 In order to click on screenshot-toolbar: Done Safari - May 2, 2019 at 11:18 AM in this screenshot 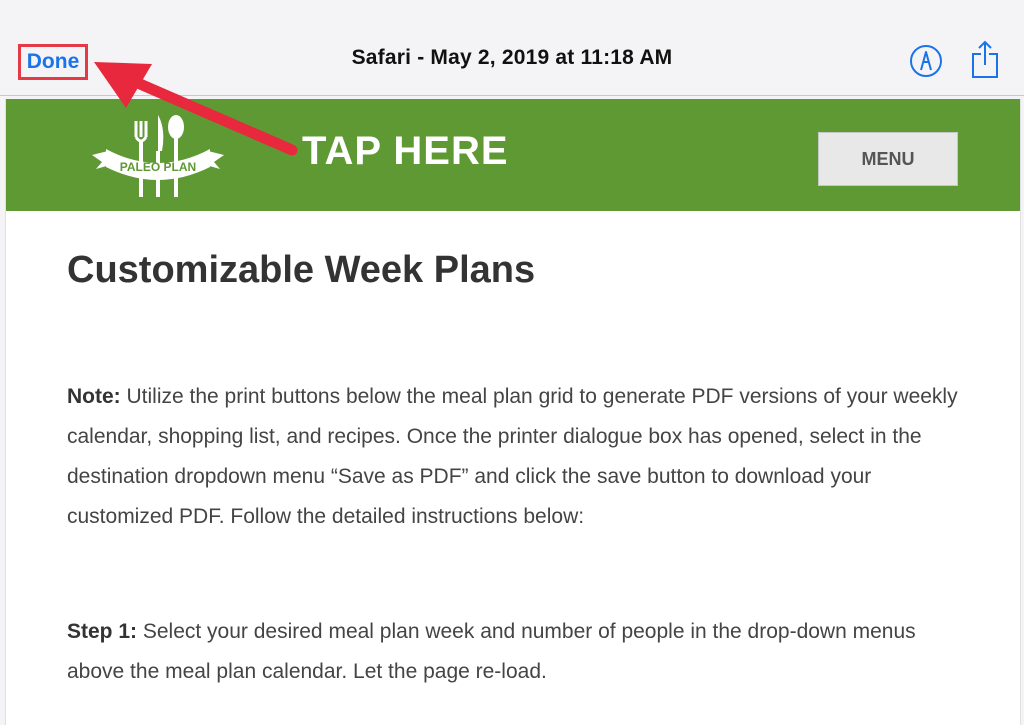, I will do `click(512, 48)`.